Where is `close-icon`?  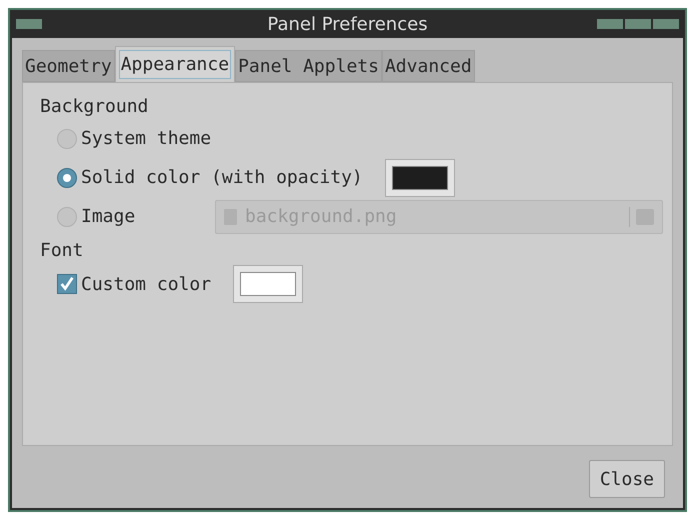
close-icon is located at coordinates (666, 24).